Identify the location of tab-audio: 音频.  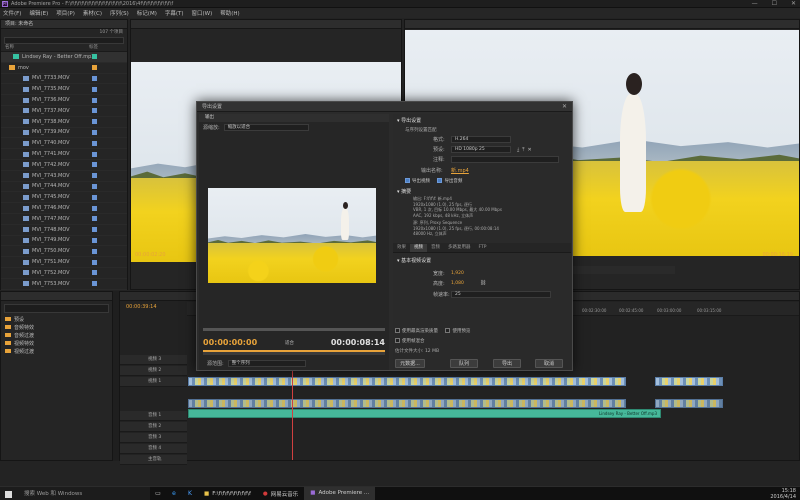
(435, 248).